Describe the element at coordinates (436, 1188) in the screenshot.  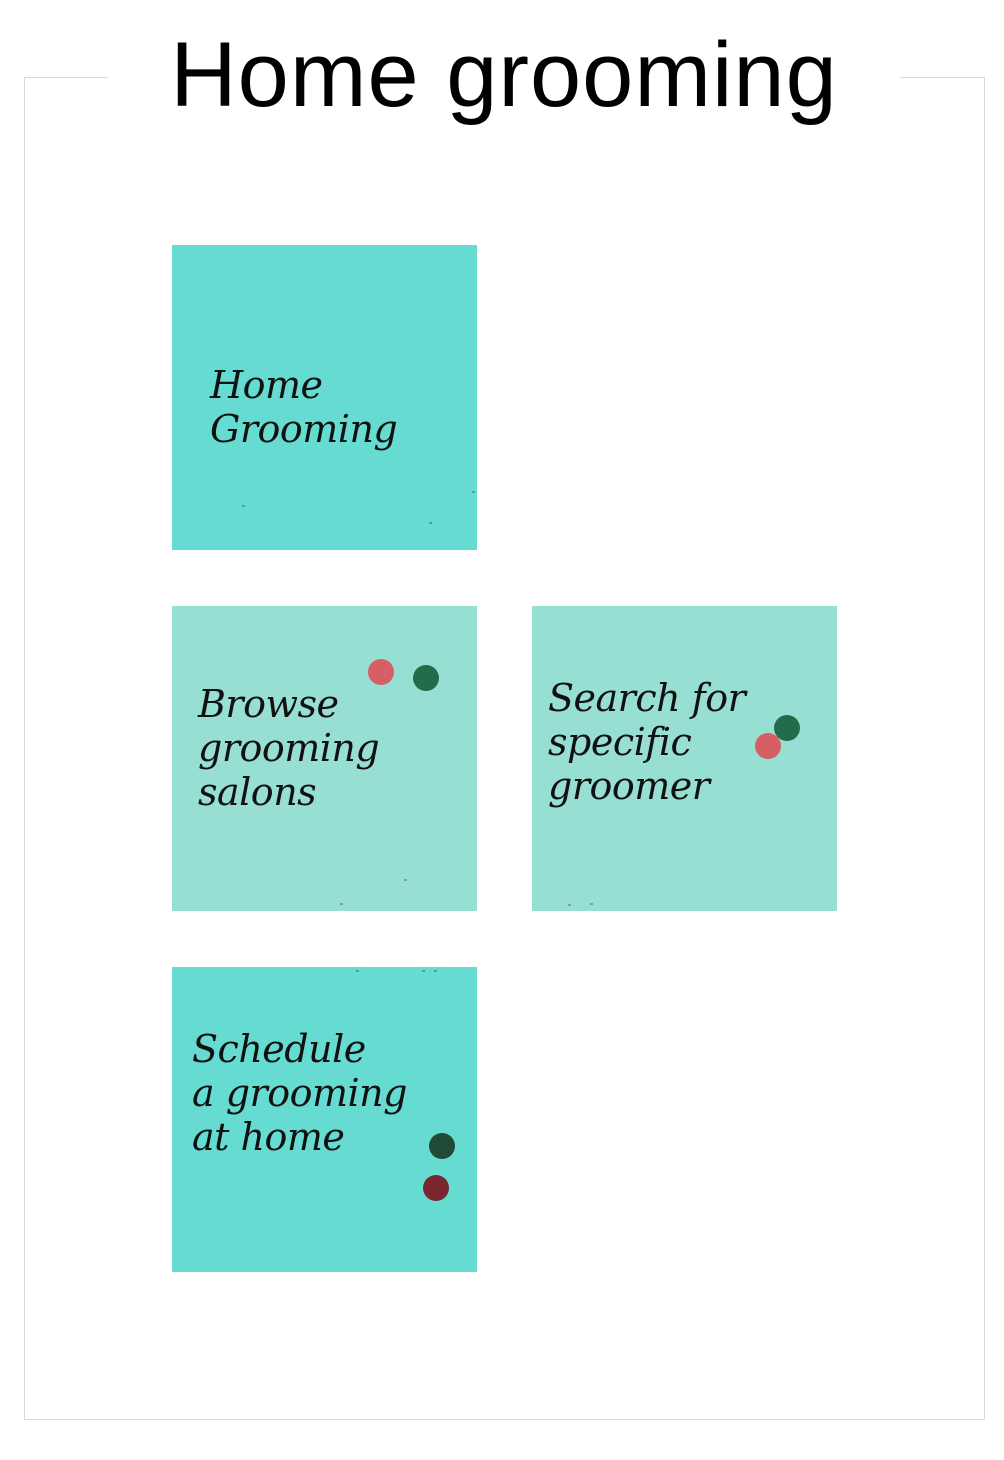
I see `dark-red-vote-dot` at that location.